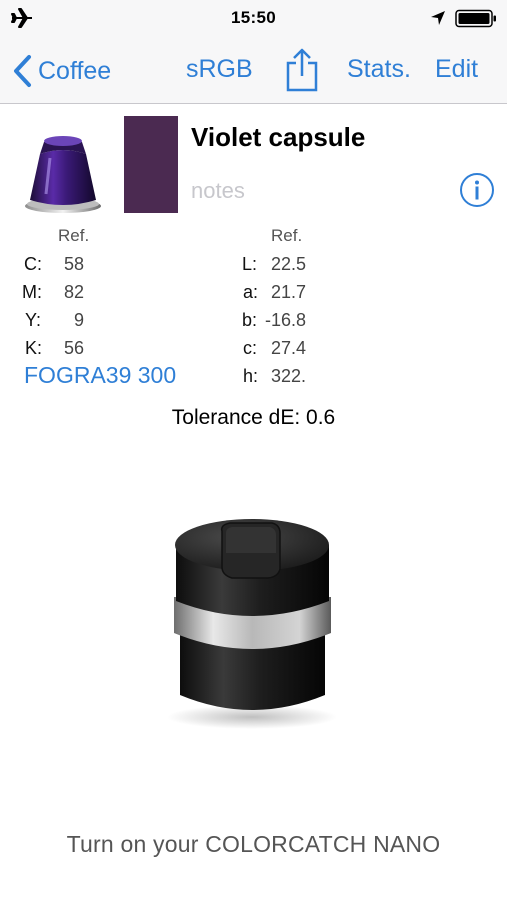  I want to click on color-space-button: sRGB, so click(219, 69).